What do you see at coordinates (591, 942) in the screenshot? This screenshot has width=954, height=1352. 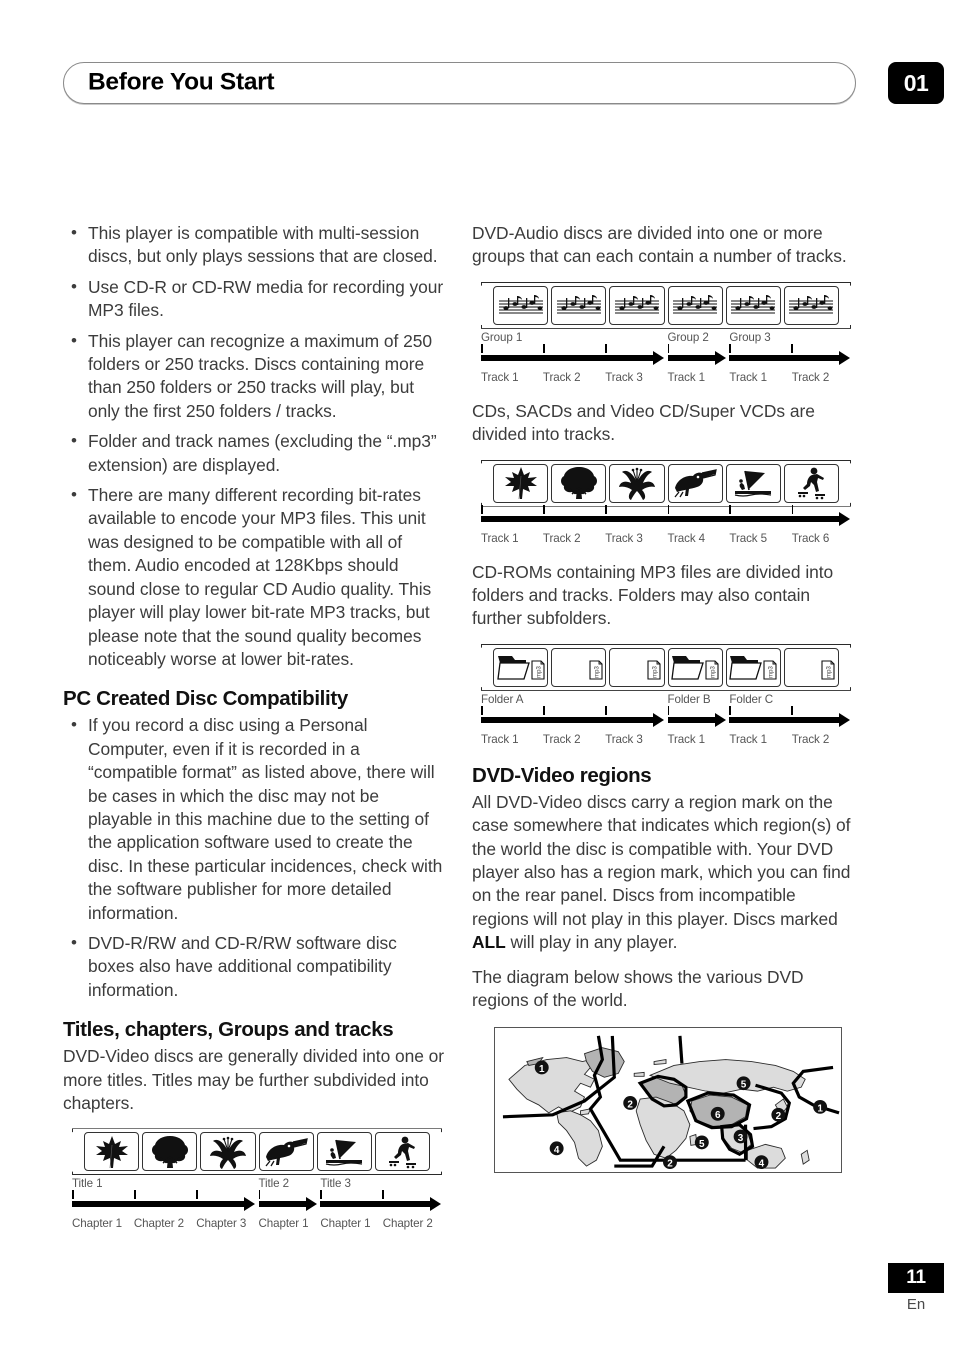 I see `regions-text-c: will play in any player.` at bounding box center [591, 942].